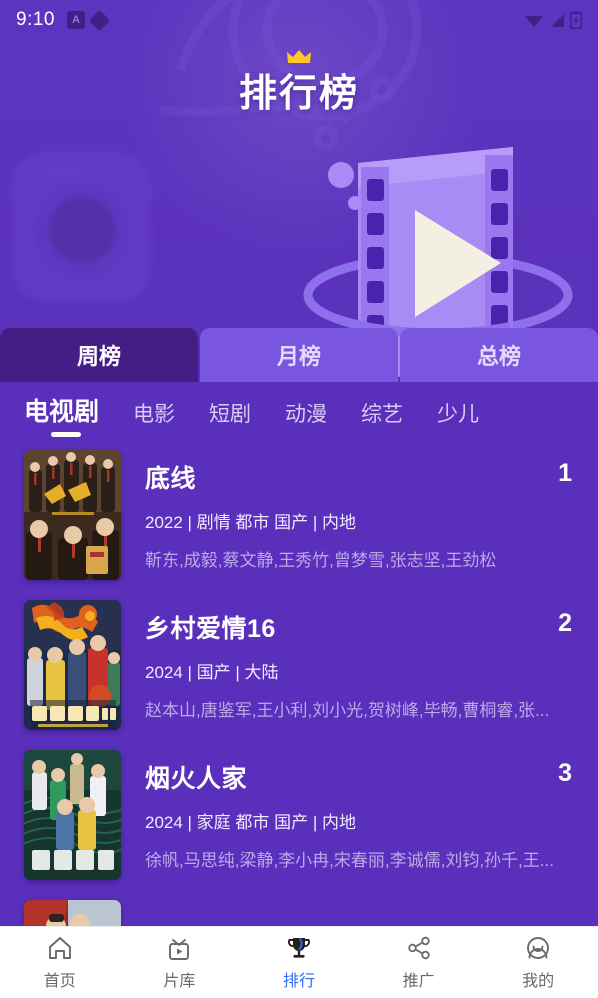 Image resolution: width=598 pixels, height=998 pixels. What do you see at coordinates (59, 981) in the screenshot?
I see `nav-label-home: 首页` at bounding box center [59, 981].